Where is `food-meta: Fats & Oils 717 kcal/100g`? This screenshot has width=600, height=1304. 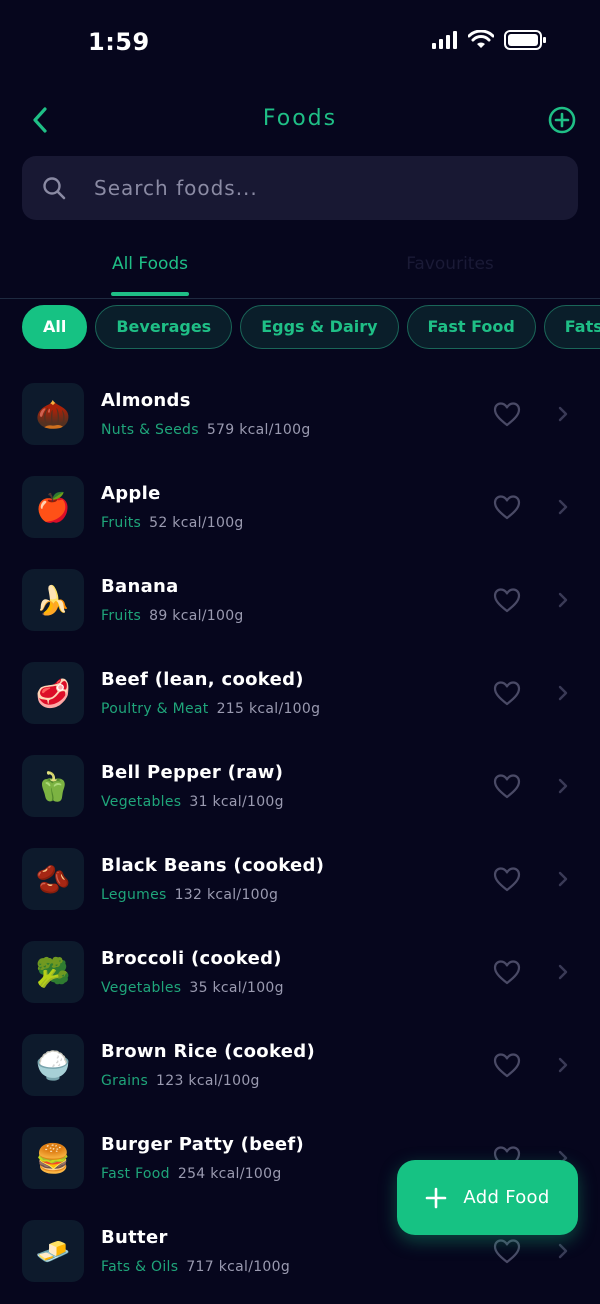
food-meta: Fats & Oils 717 kcal/100g is located at coordinates (195, 1267).